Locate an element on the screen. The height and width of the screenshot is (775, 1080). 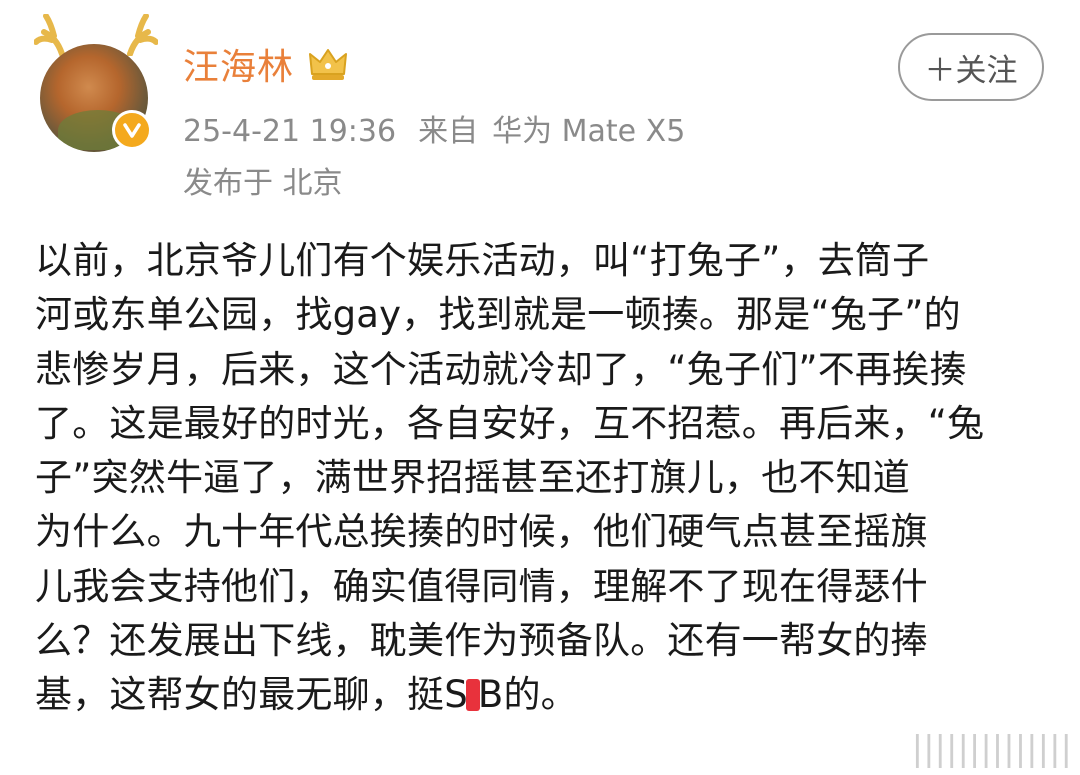
follow-button: ＋关注 is located at coordinates (971, 67).